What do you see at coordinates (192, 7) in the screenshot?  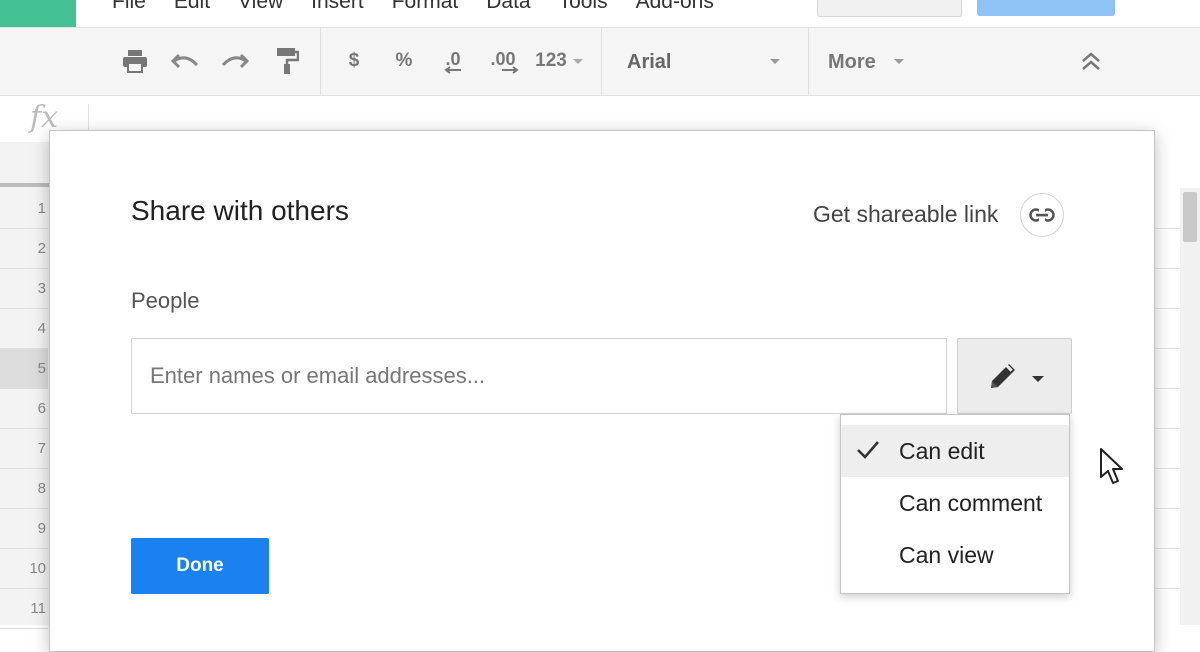 I see `menu-edit: Edit` at bounding box center [192, 7].